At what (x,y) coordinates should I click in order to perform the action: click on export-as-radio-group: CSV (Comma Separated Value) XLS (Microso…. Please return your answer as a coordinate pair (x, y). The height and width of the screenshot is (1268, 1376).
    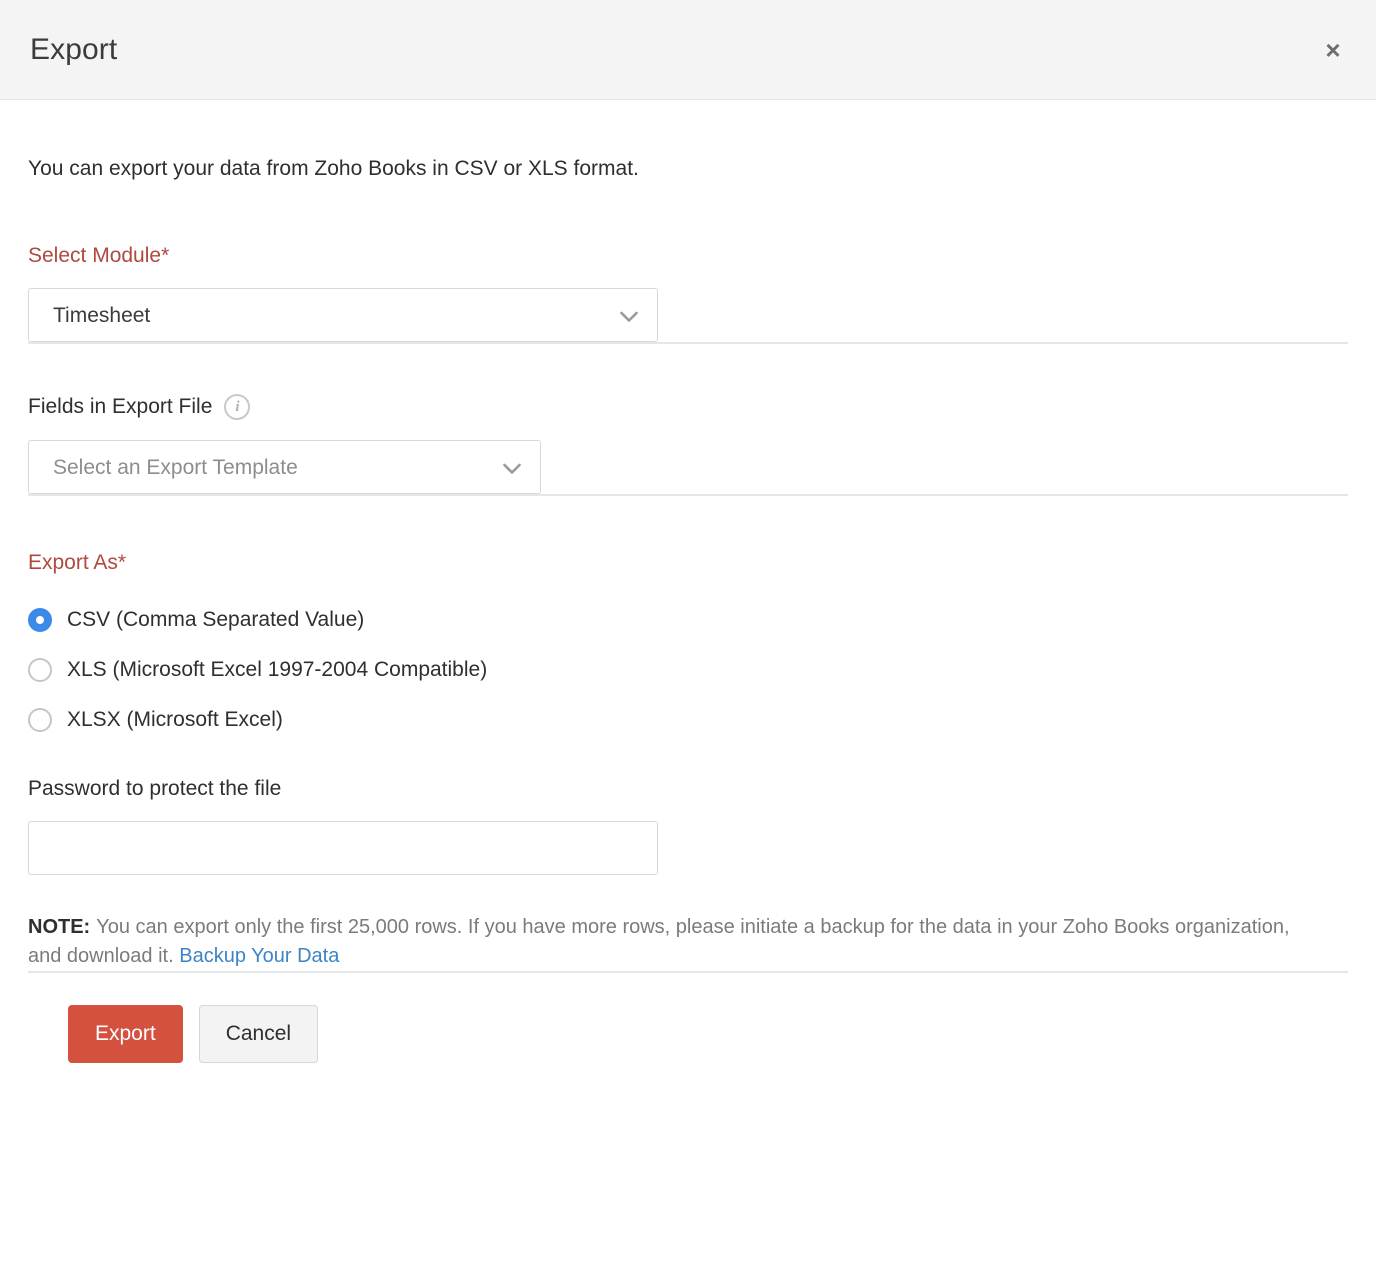
    Looking at the image, I should click on (688, 670).